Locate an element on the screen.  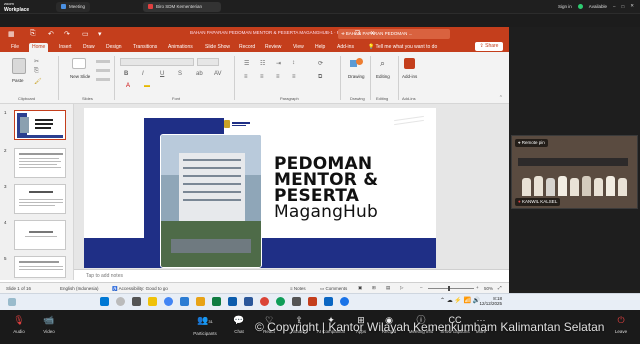
meet-icon is located at coordinates (344, 301).